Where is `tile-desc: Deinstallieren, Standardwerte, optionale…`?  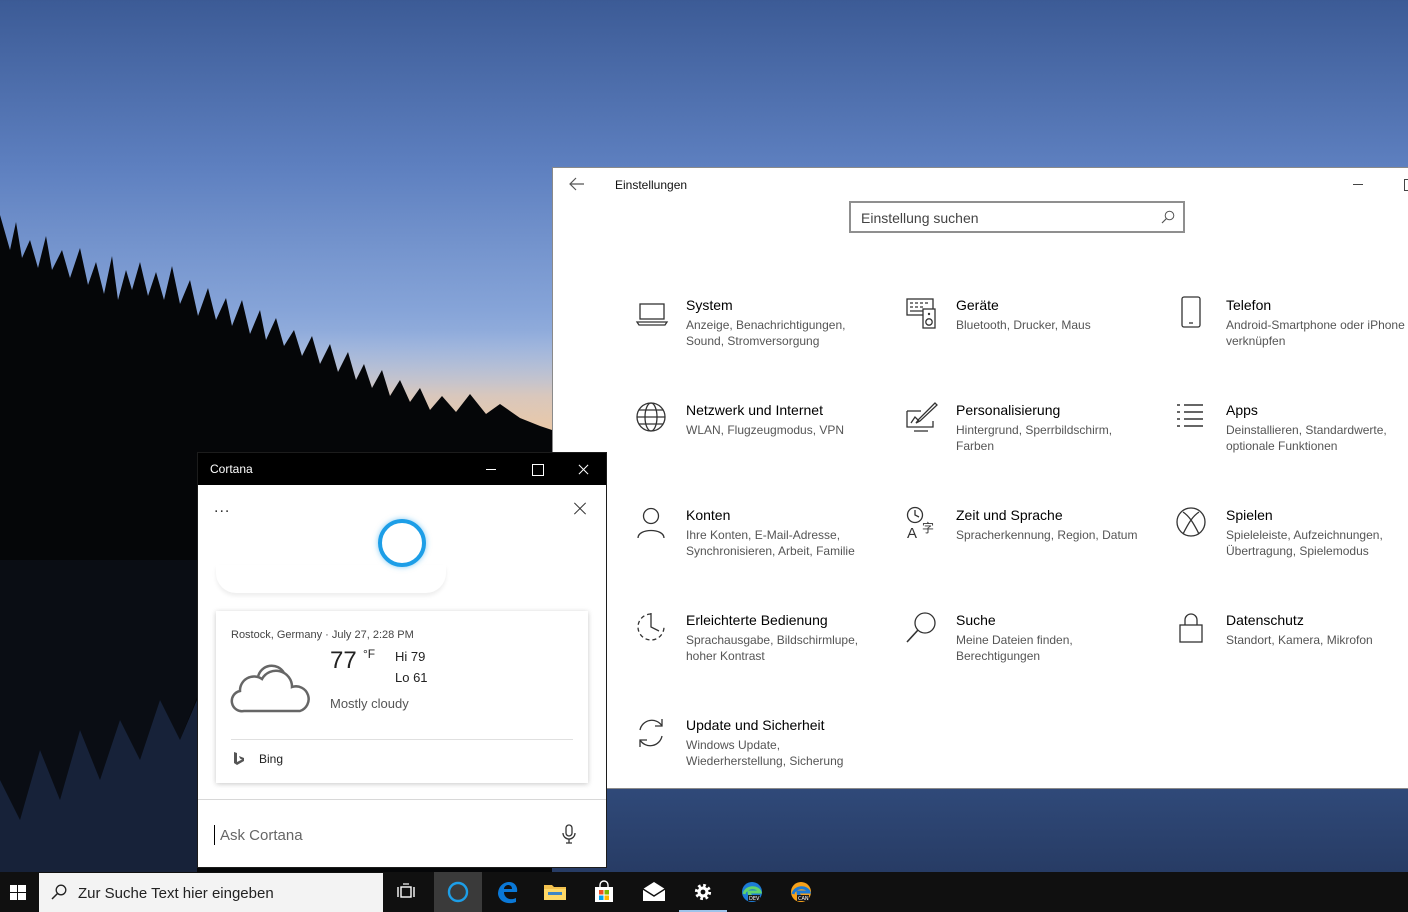
tile-desc: Deinstallieren, Standardwerte, optionale… is located at coordinates (1306, 438).